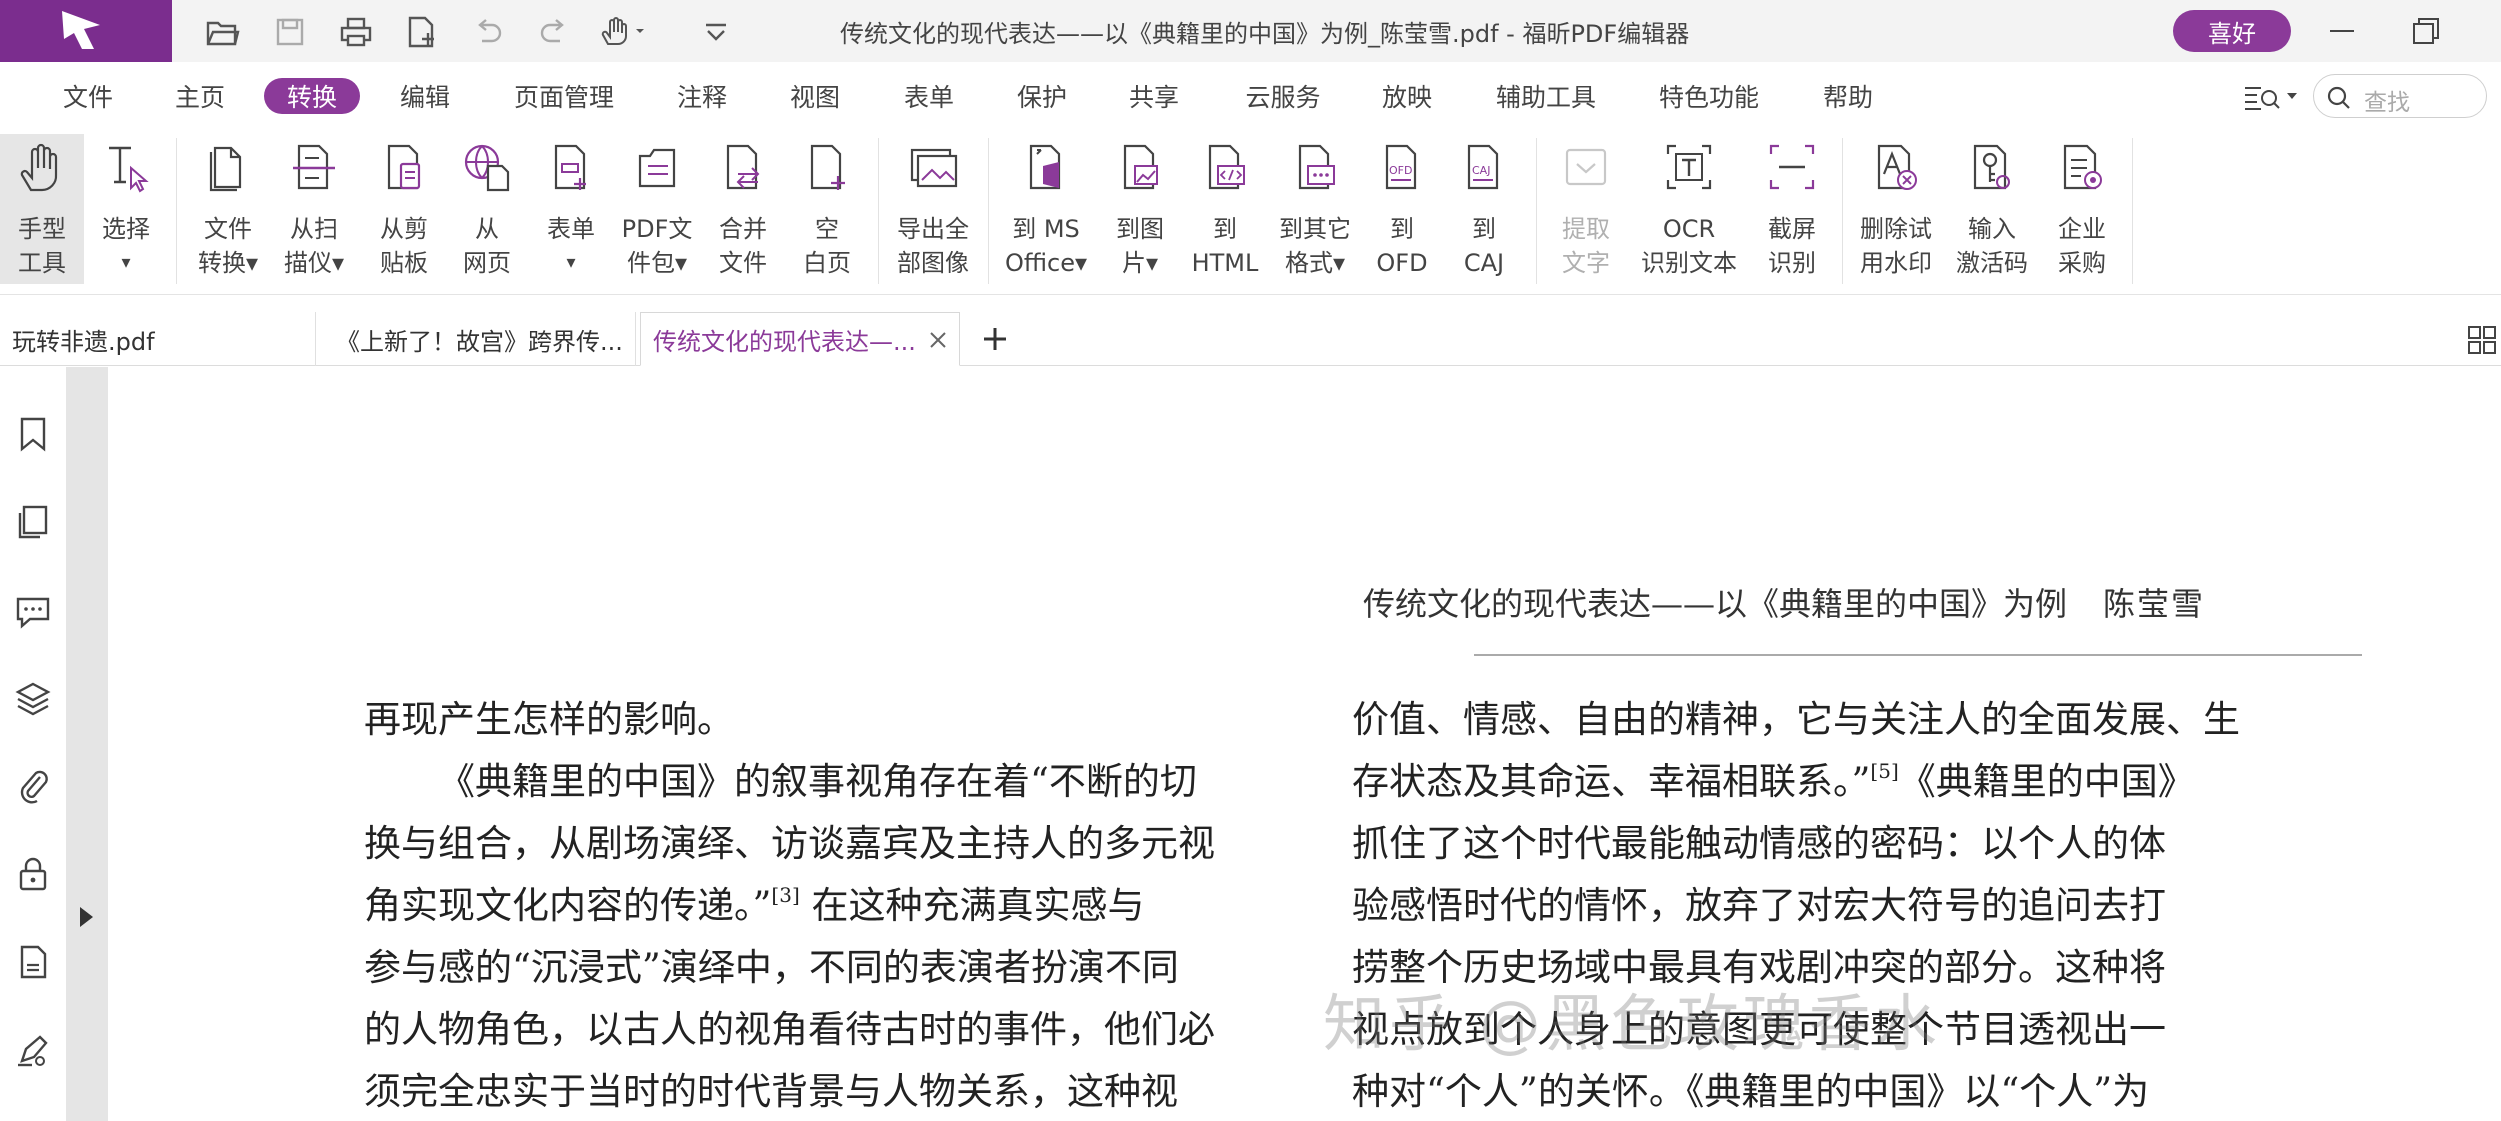 The image size is (2501, 1121). What do you see at coordinates (404, 209) in the screenshot?
I see `from-clipboard-button: 从剪 贴板` at bounding box center [404, 209].